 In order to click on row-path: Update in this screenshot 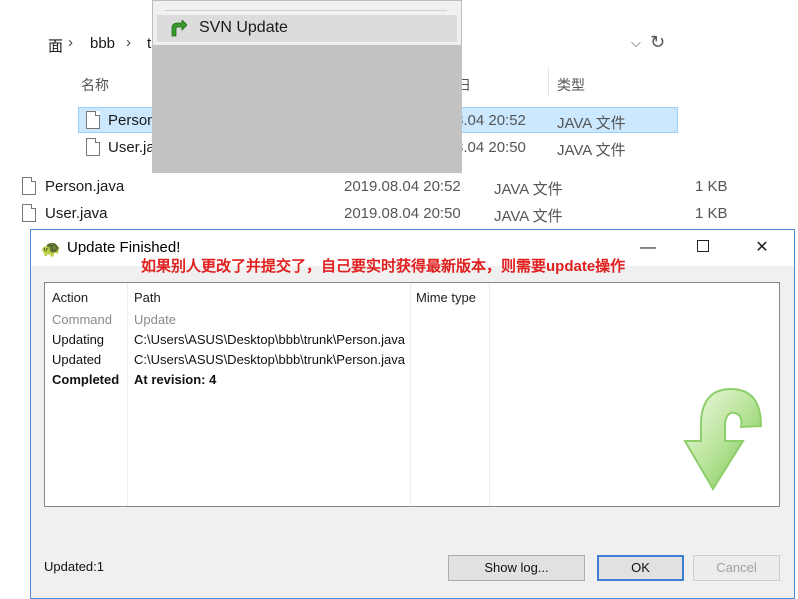, I will do `click(155, 319)`.